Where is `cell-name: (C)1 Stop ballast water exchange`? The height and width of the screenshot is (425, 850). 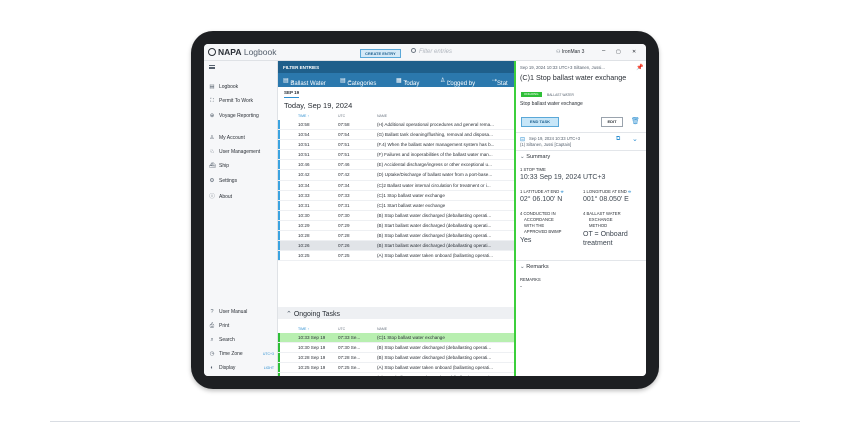 cell-name: (C)1 Stop ballast water exchange is located at coordinates (411, 337).